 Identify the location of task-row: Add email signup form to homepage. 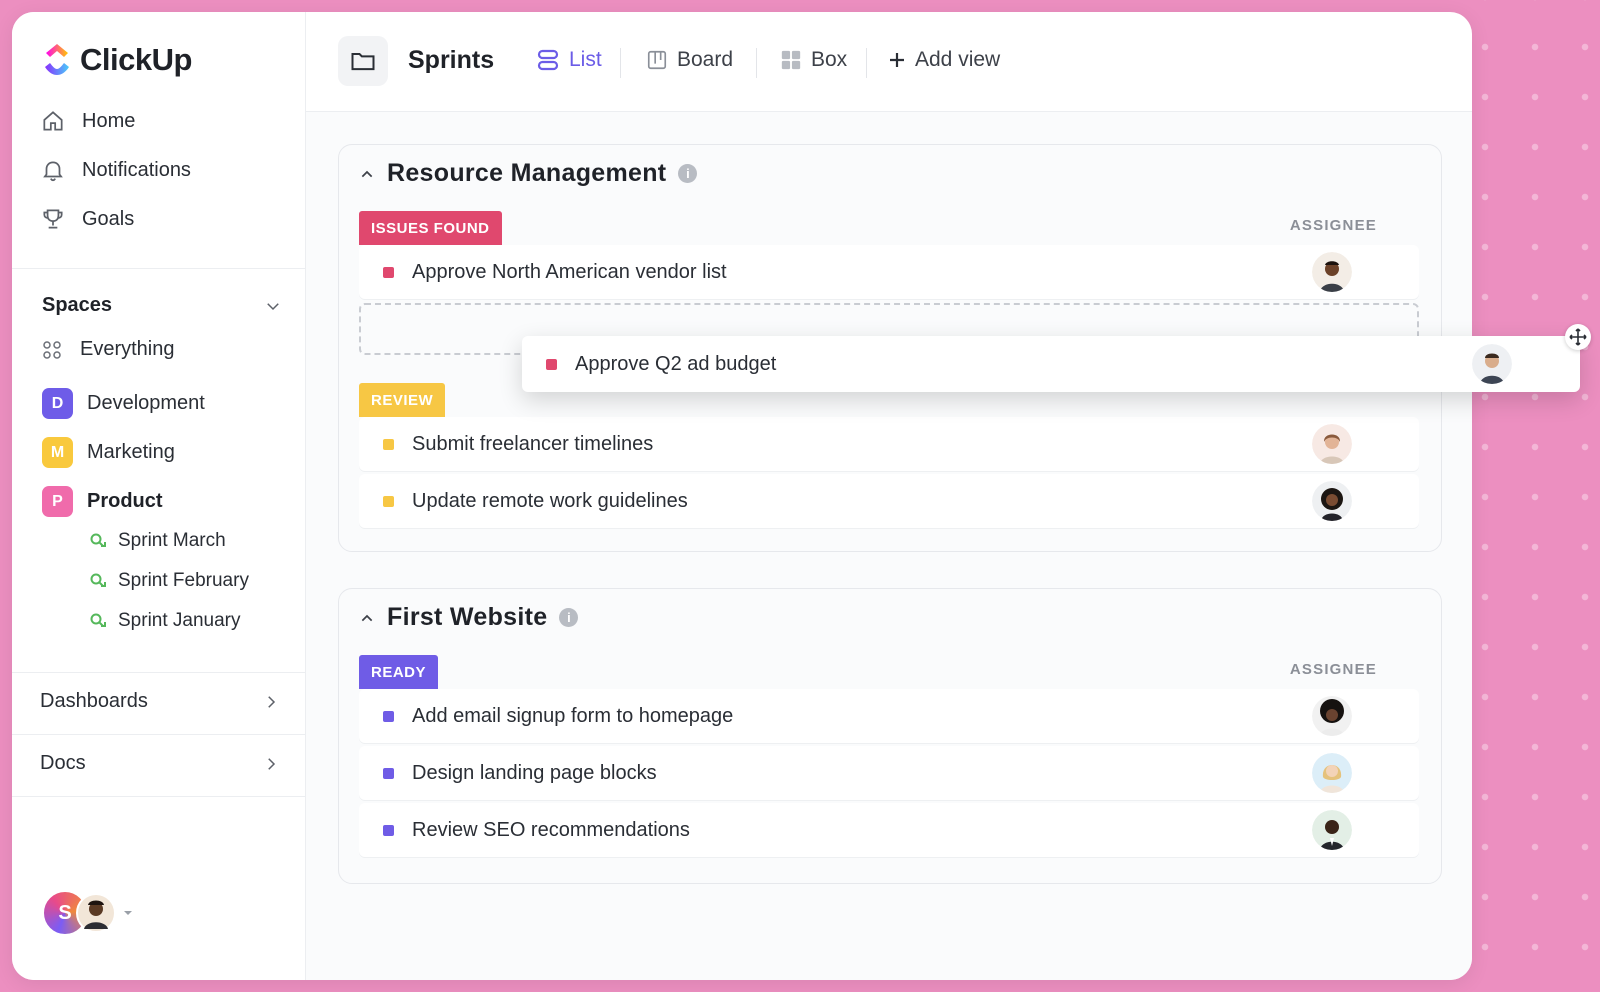
(889, 716).